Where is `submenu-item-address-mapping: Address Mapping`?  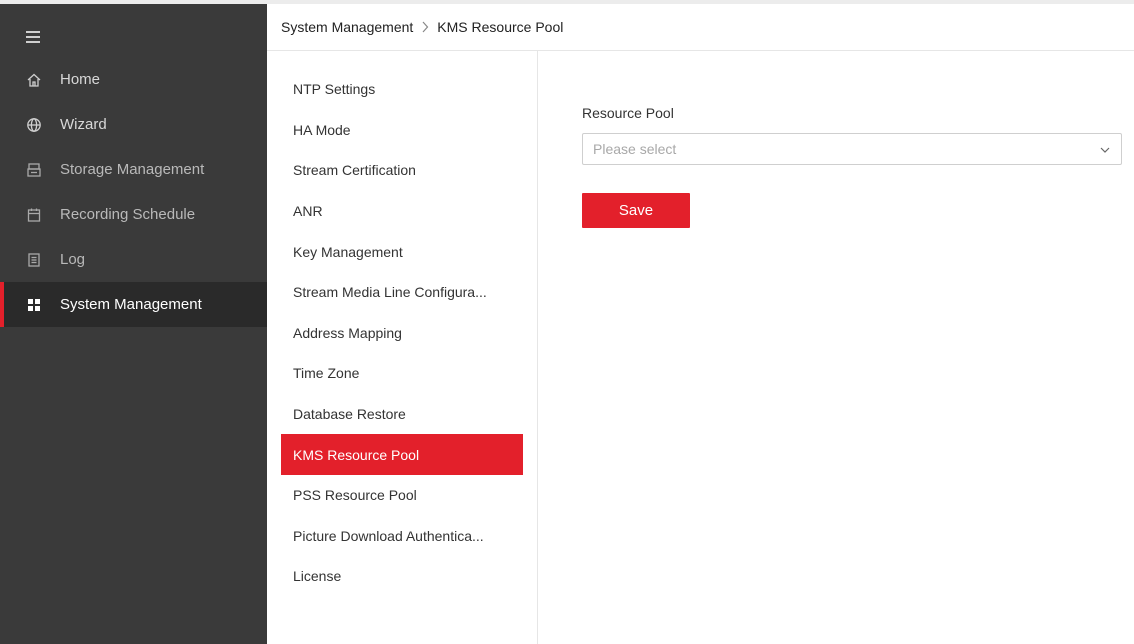 submenu-item-address-mapping: Address Mapping is located at coordinates (402, 333).